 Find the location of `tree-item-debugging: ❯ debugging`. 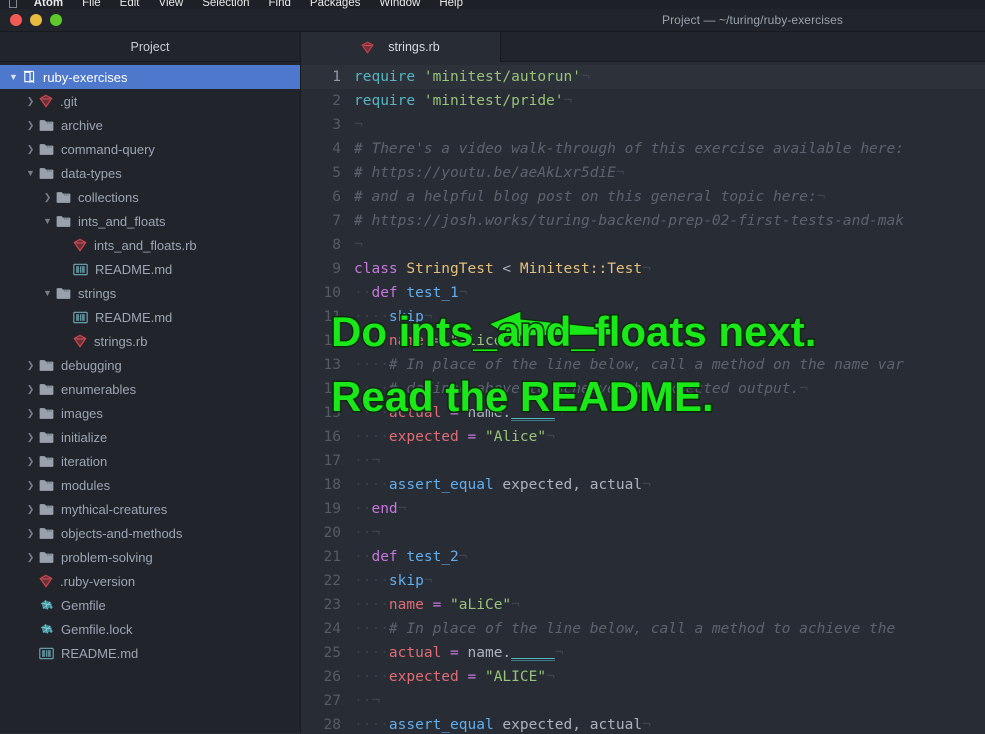

tree-item-debugging: ❯ debugging is located at coordinates (150, 365).